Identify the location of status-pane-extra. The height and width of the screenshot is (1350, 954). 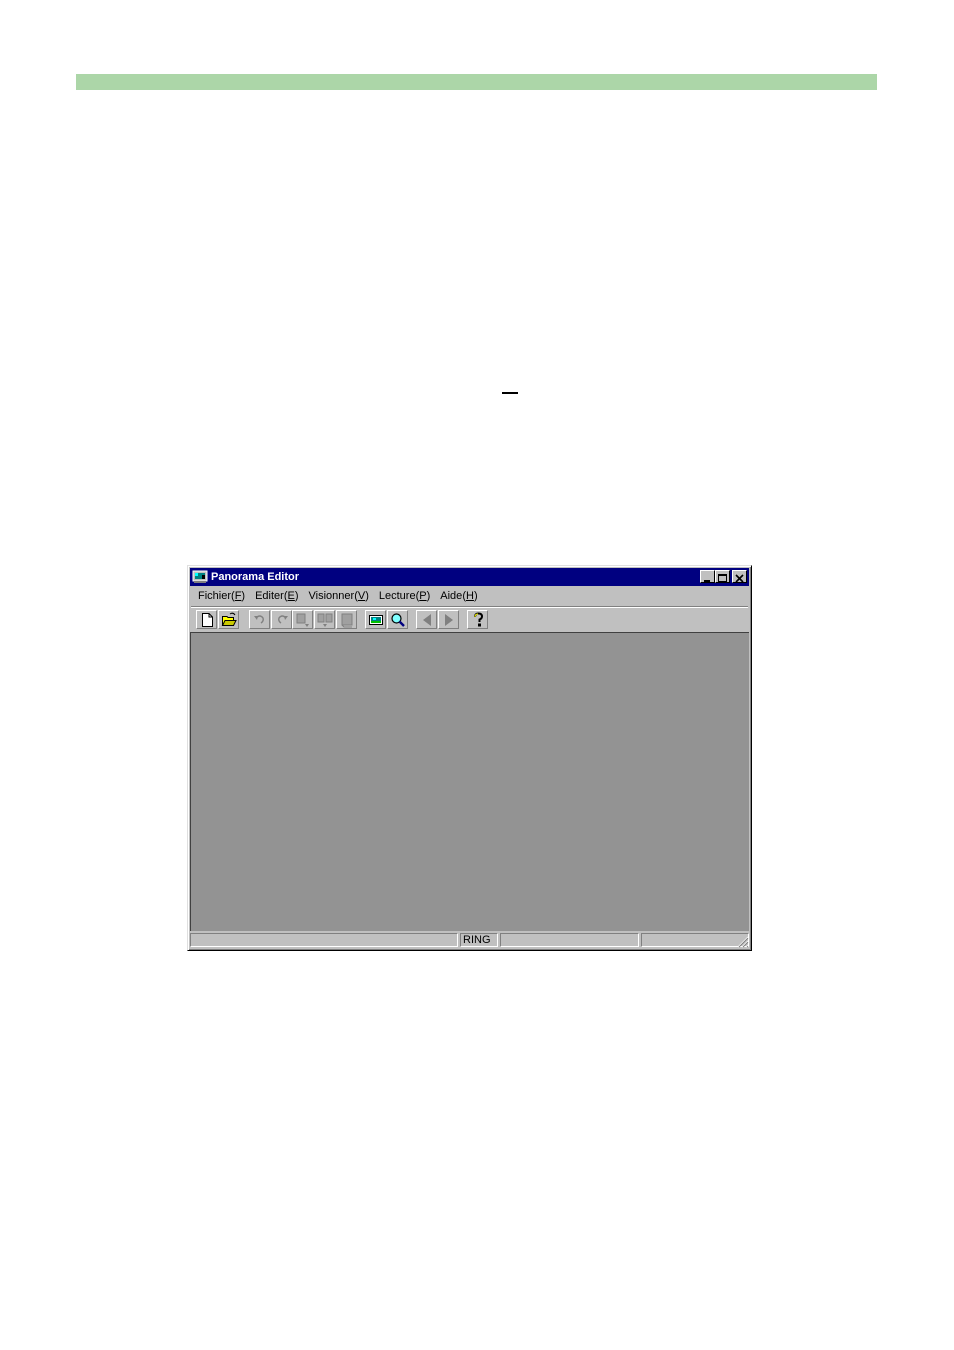
(695, 940).